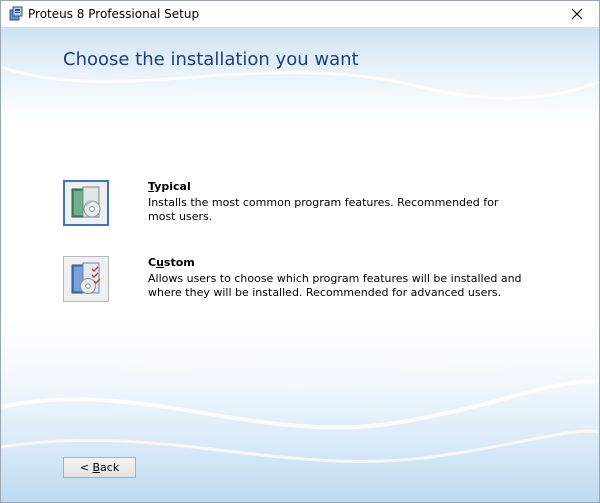 Image resolution: width=600 pixels, height=503 pixels. I want to click on typical-install-icon, so click(86, 202).